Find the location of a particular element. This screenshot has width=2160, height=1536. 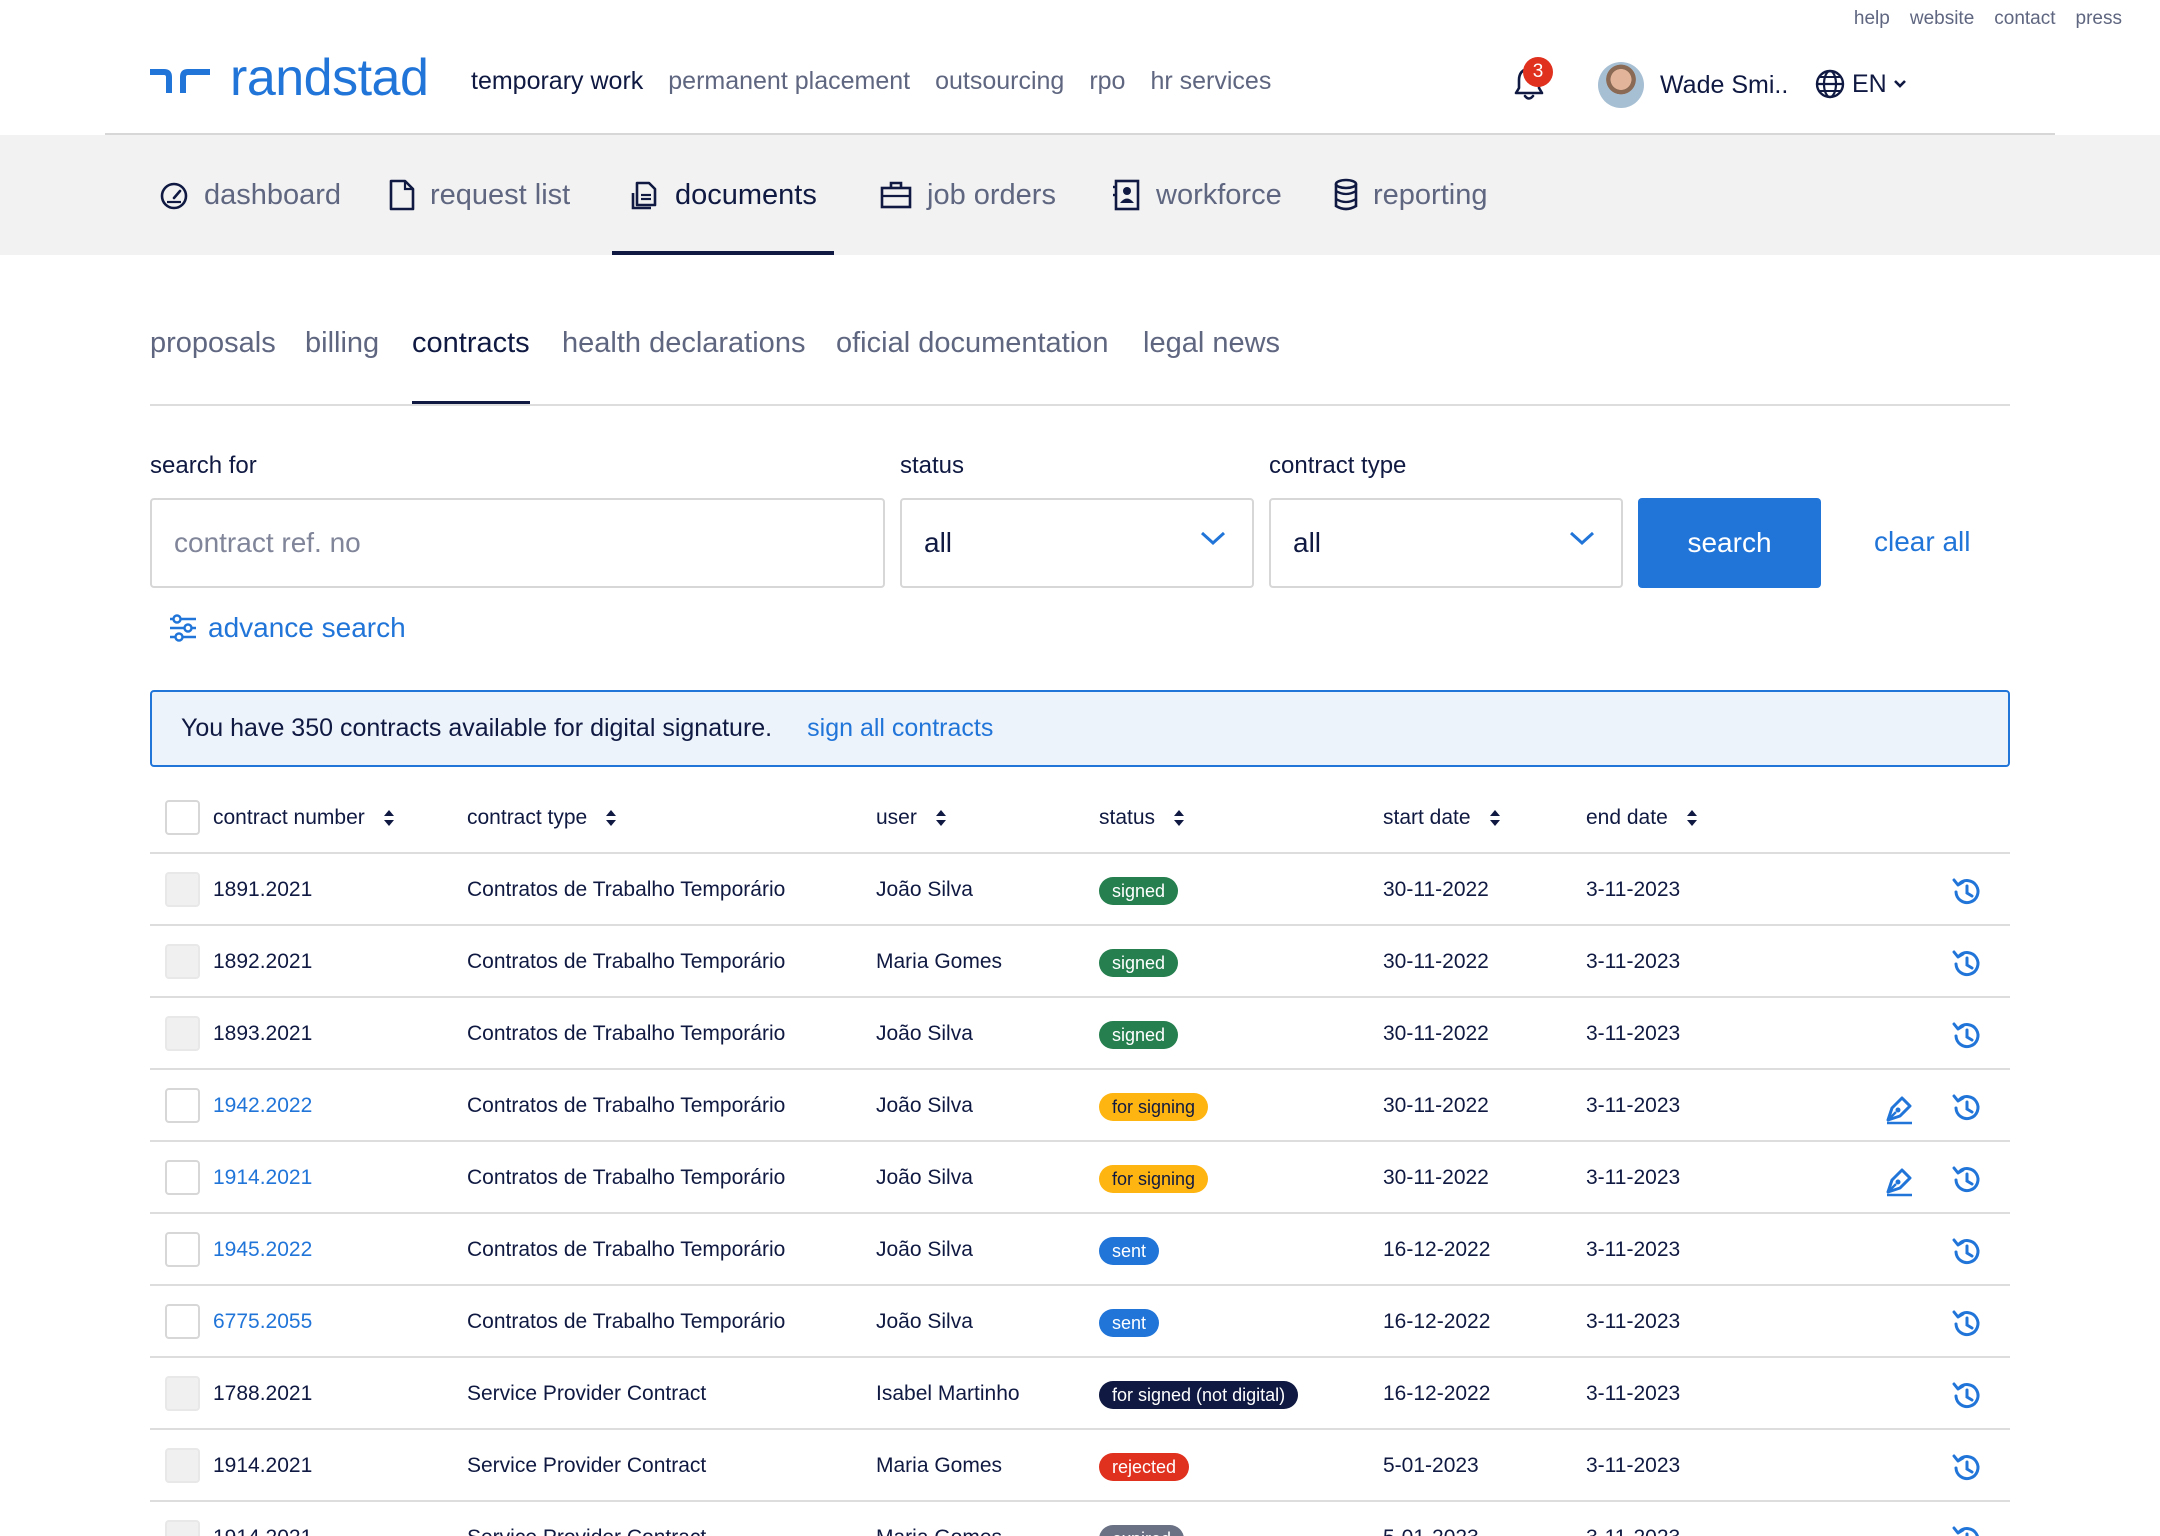

clear-all-link: clear all is located at coordinates (1922, 542).